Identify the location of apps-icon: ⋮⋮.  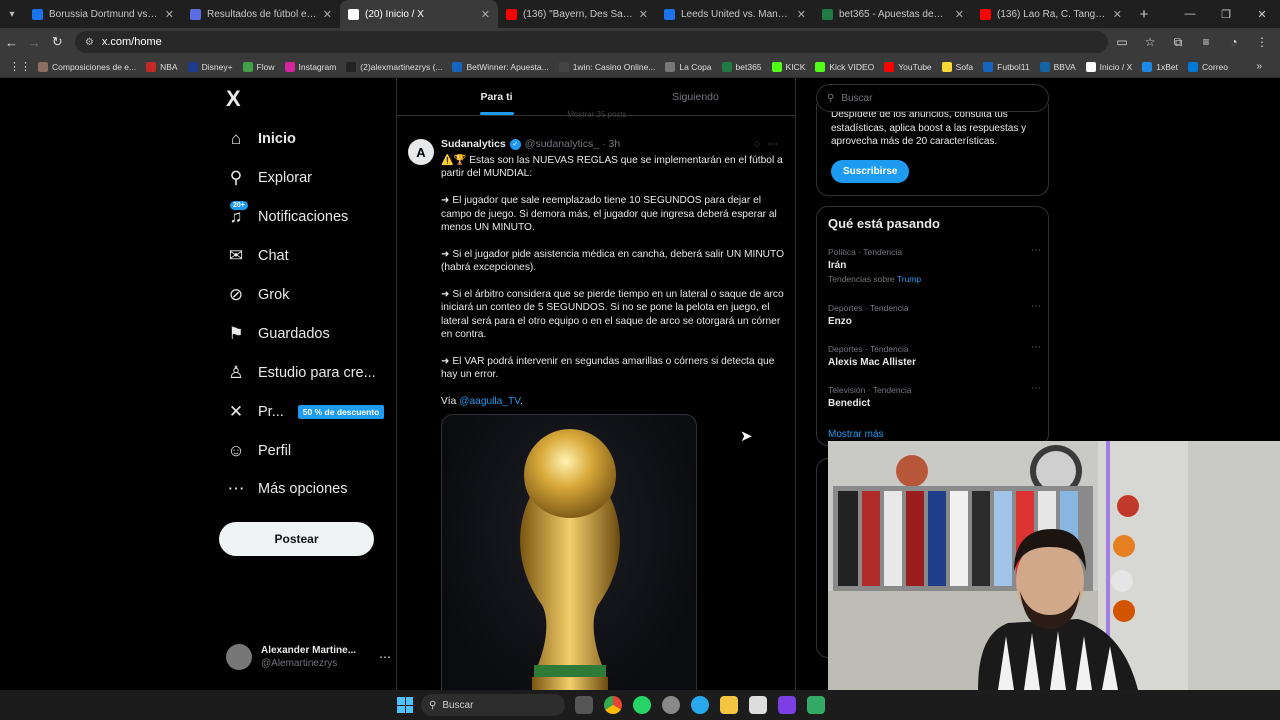
(20, 66).